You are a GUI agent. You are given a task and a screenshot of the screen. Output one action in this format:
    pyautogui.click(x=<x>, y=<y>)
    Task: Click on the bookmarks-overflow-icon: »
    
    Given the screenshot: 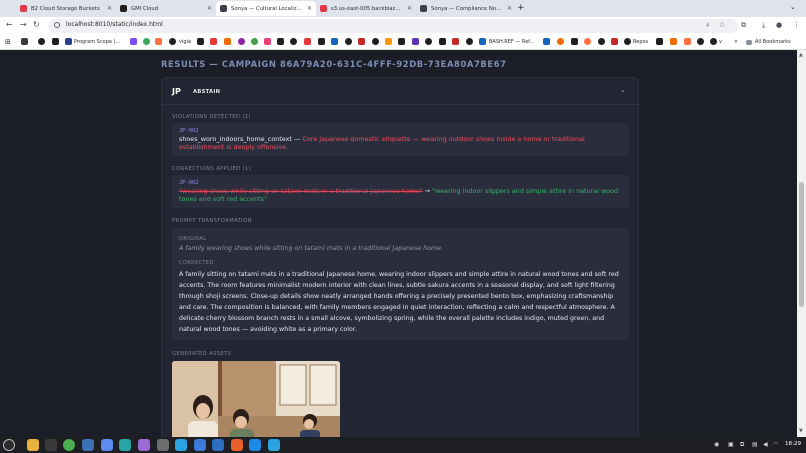 What is the action you would take?
    pyautogui.click(x=736, y=41)
    